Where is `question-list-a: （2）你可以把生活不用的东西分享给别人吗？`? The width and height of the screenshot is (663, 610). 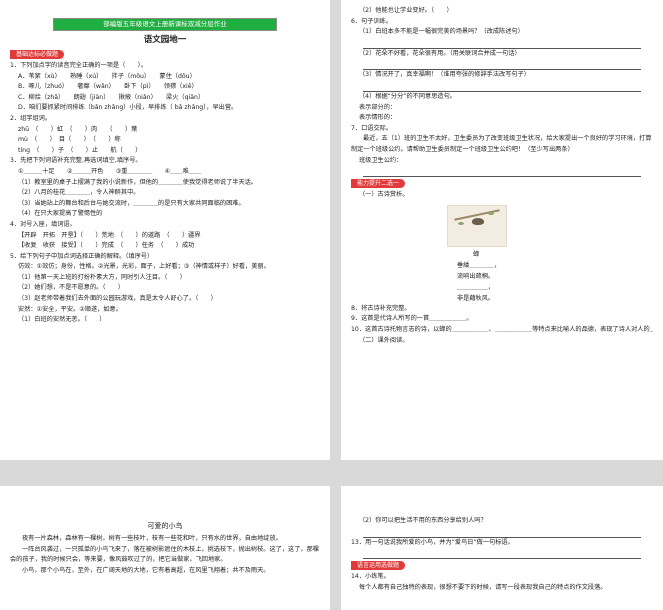 question-list-a: （2）你可以把生活不用的东西分享给别人吗？ is located at coordinates (502, 521).